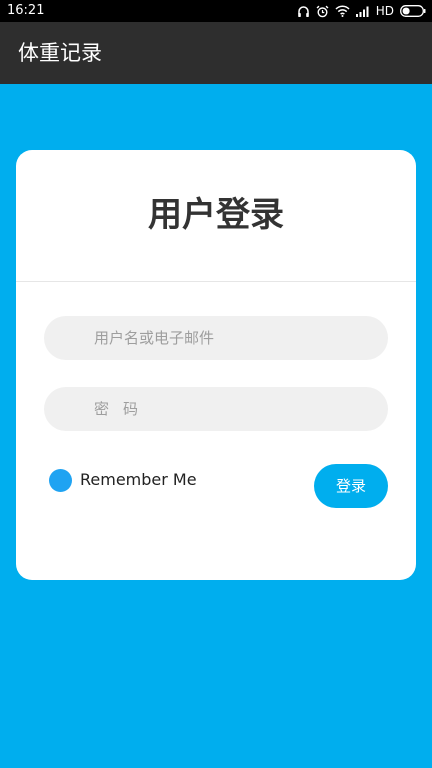 The height and width of the screenshot is (768, 432). Describe the element at coordinates (342, 11) in the screenshot. I see `wifi-icon` at that location.